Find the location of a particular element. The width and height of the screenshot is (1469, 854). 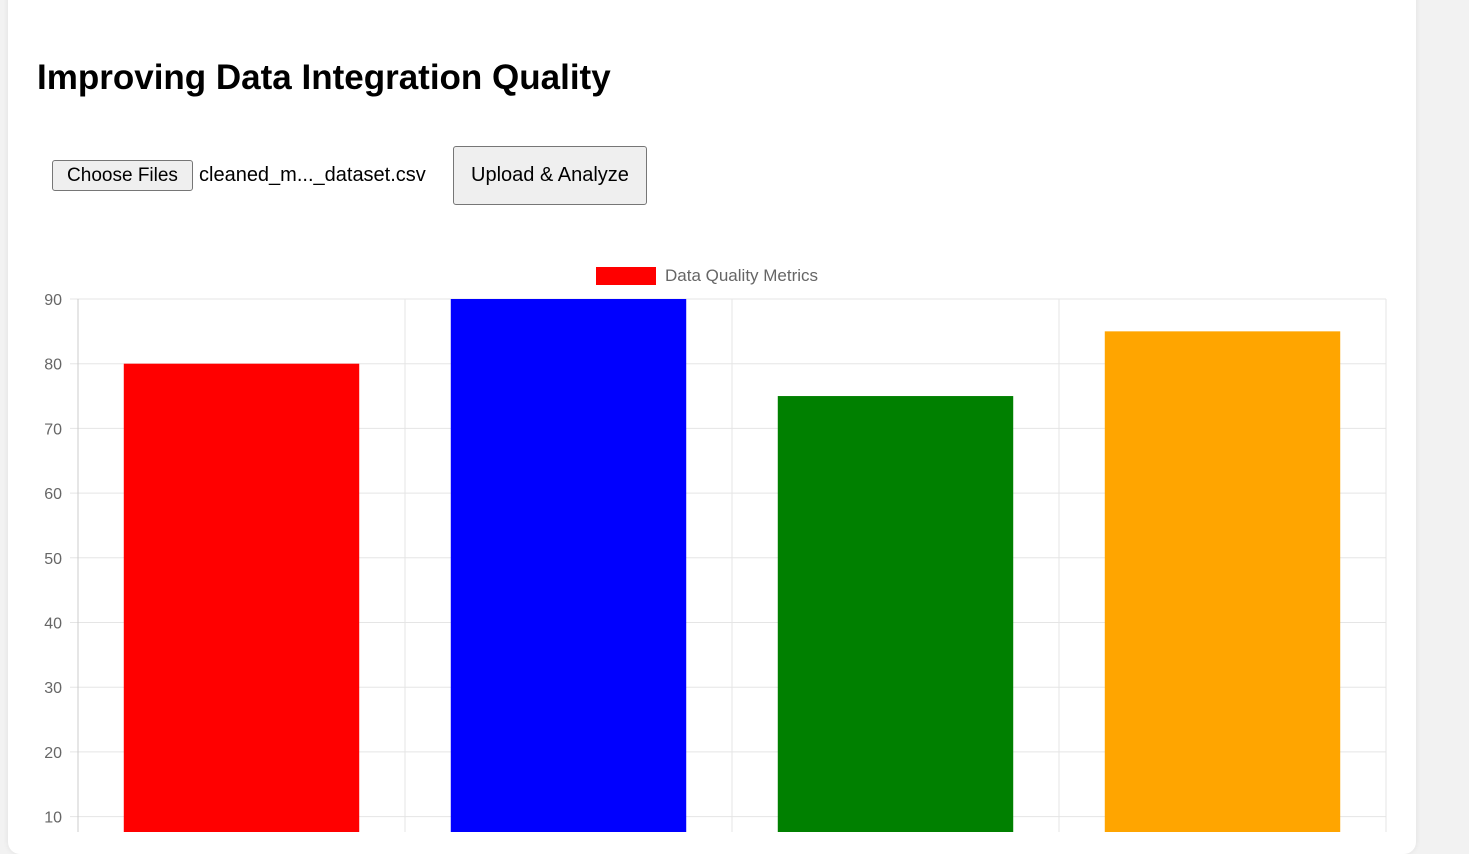

y-tick-label: 40 is located at coordinates (53, 624).